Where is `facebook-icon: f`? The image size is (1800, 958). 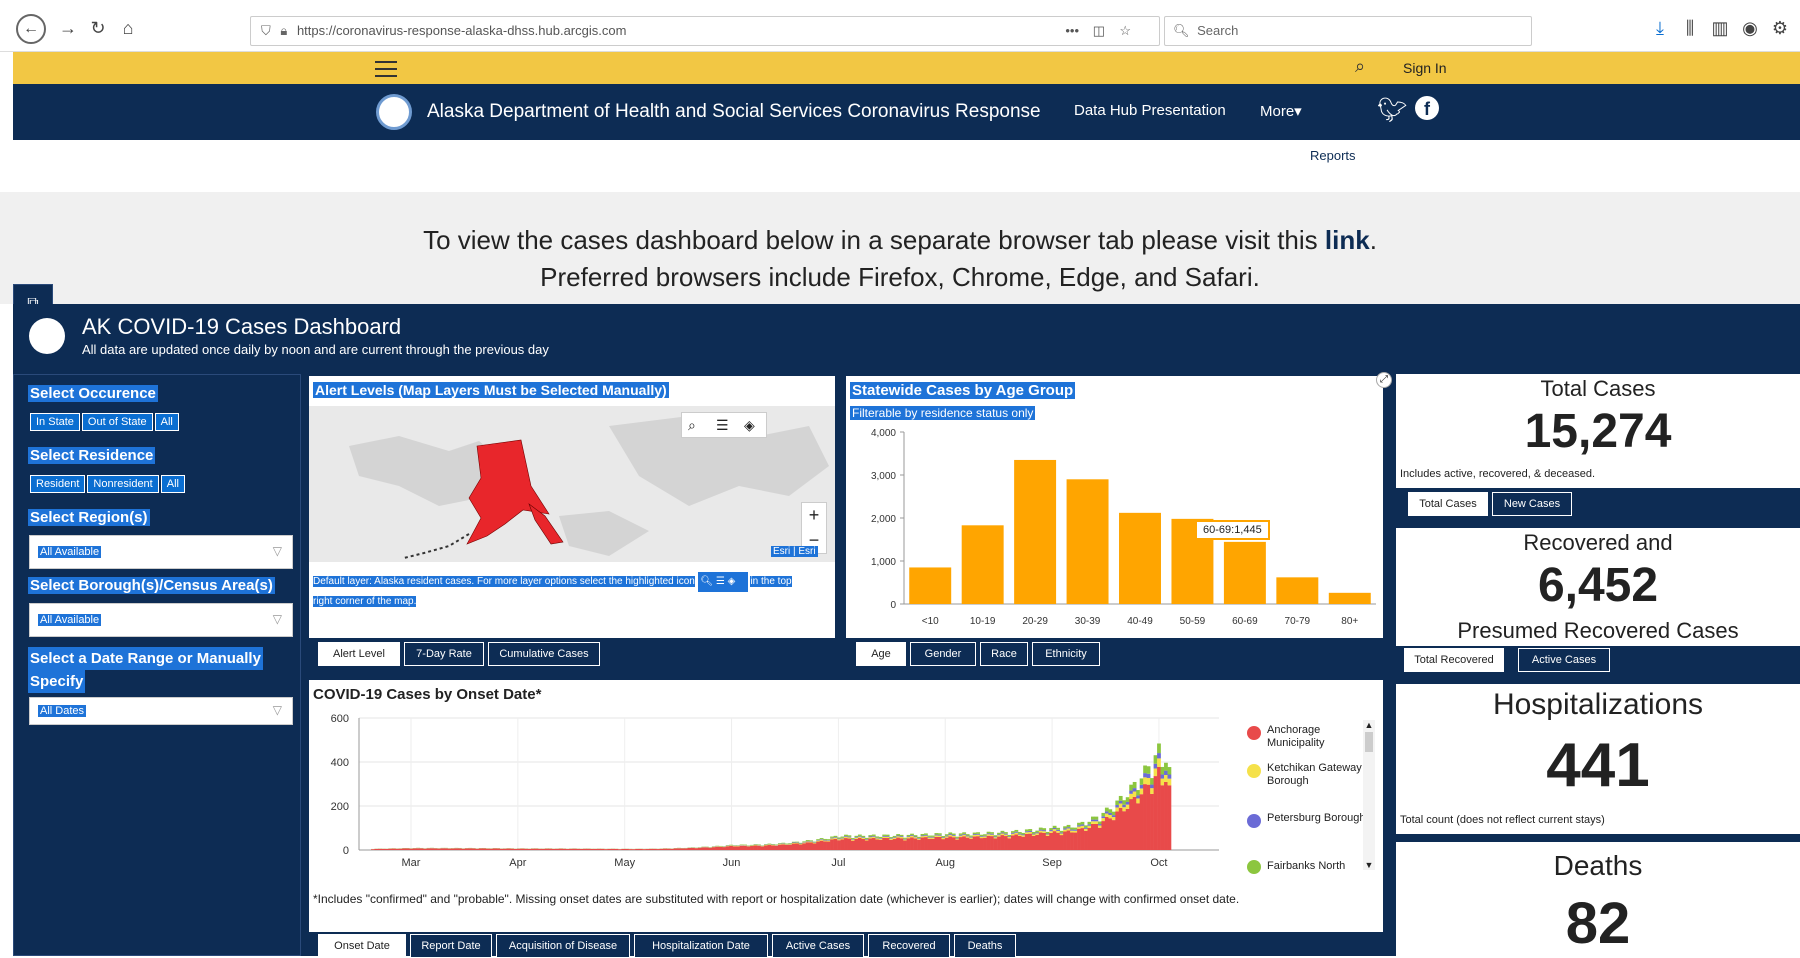 facebook-icon: f is located at coordinates (1427, 108).